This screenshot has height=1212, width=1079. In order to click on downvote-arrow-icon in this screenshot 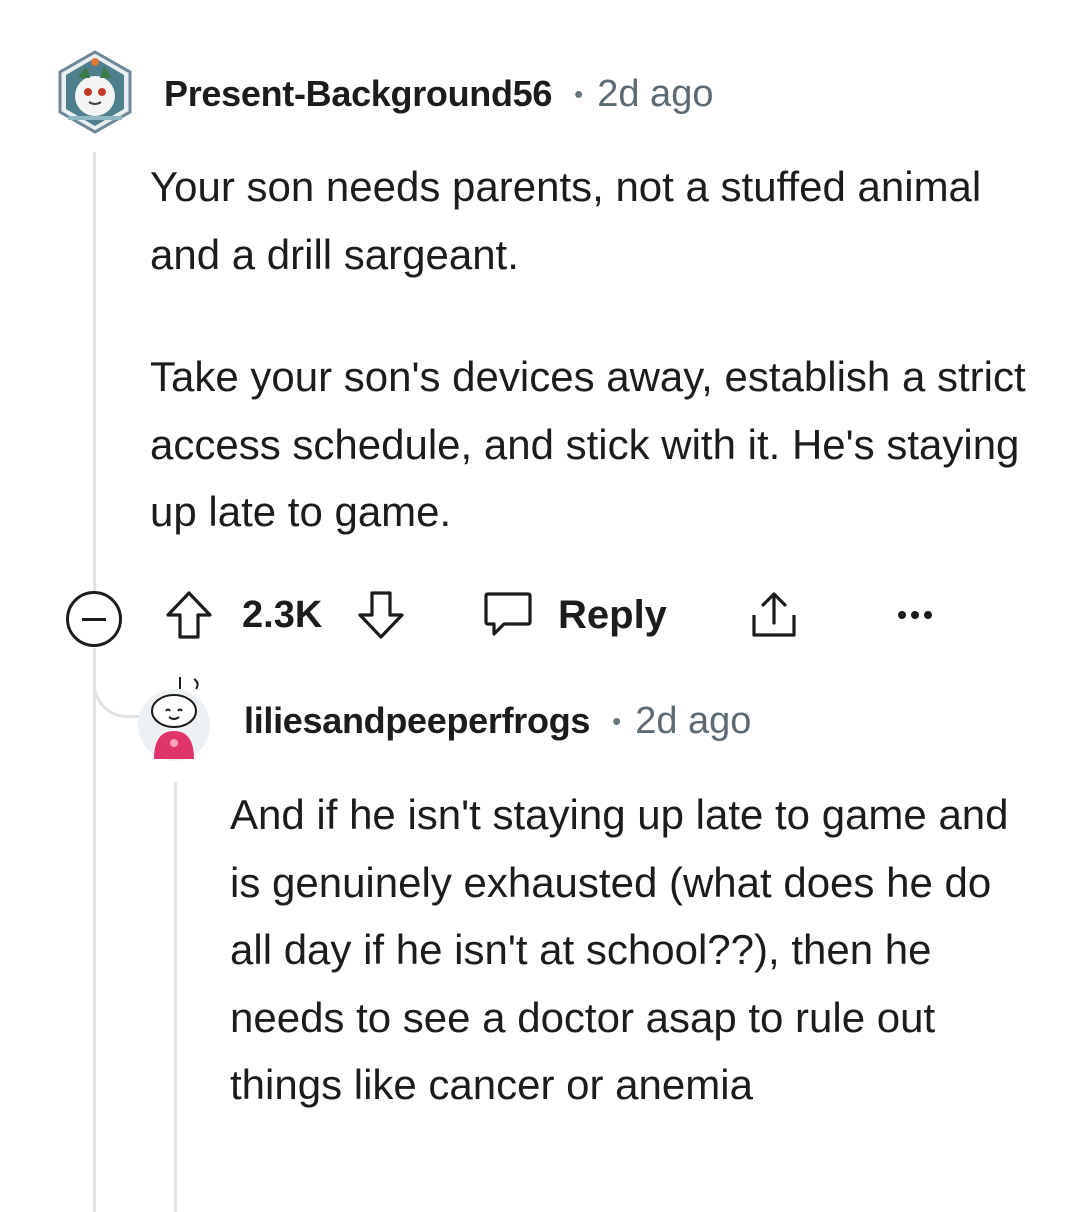, I will do `click(381, 615)`.